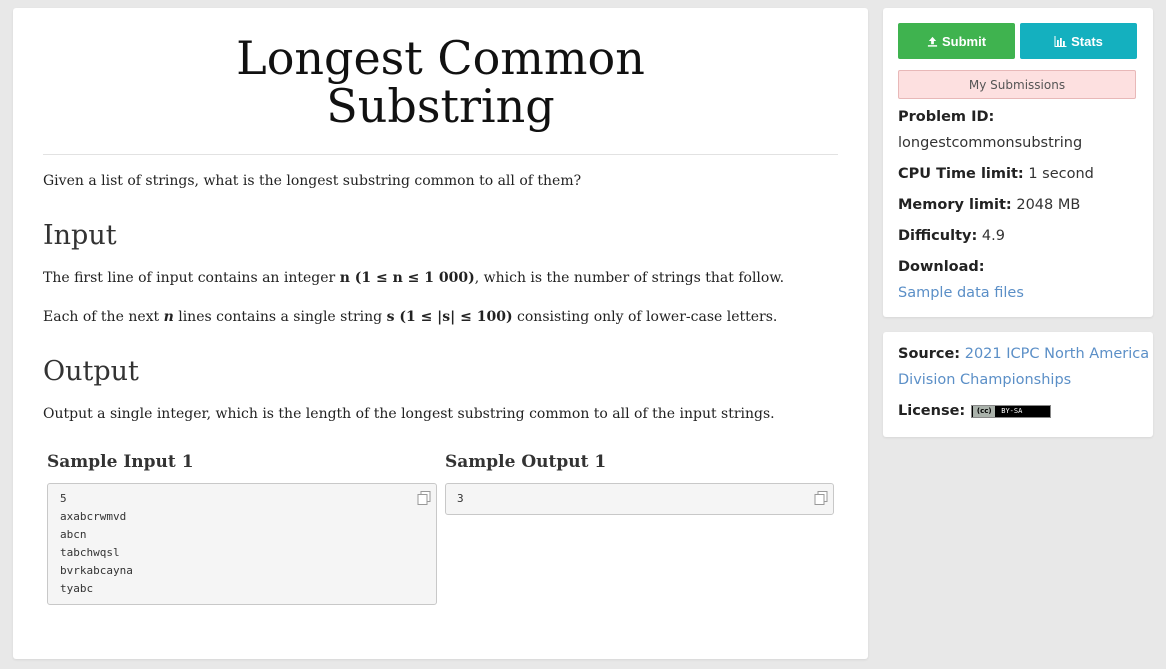 This screenshot has width=1166, height=669. I want to click on cpu-value: 1 second, so click(1061, 174).